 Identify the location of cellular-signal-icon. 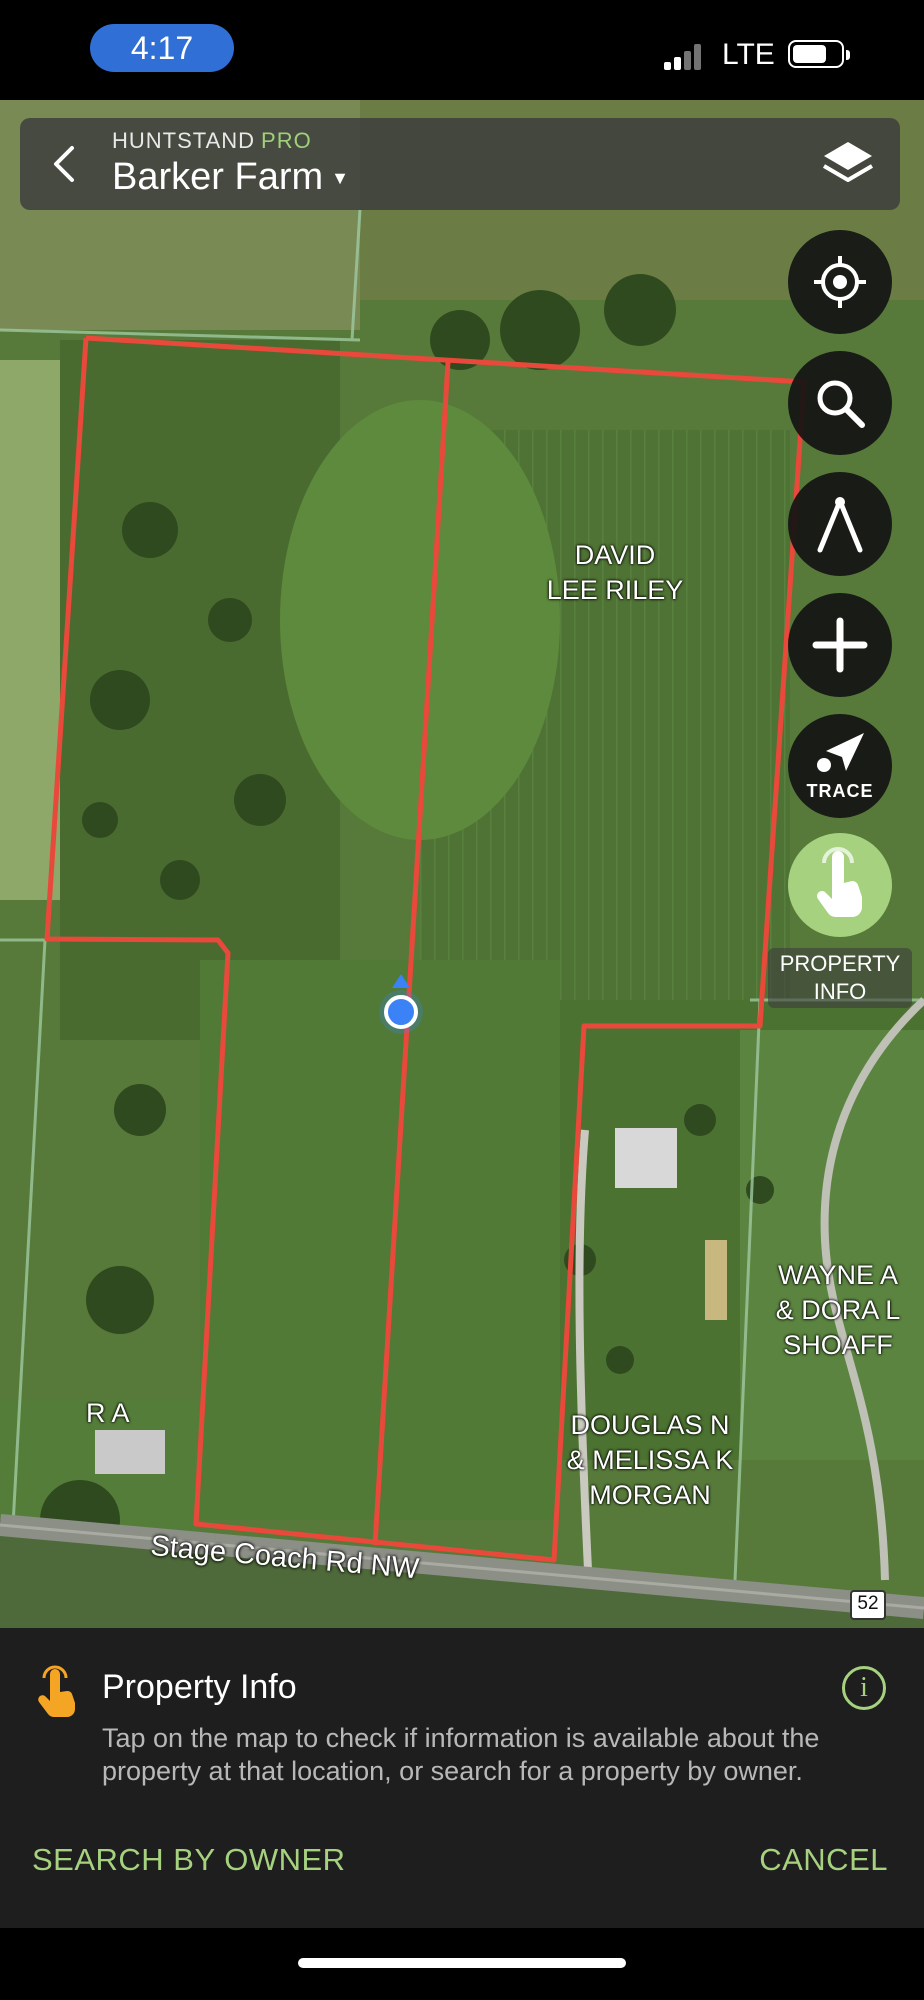
(684, 57).